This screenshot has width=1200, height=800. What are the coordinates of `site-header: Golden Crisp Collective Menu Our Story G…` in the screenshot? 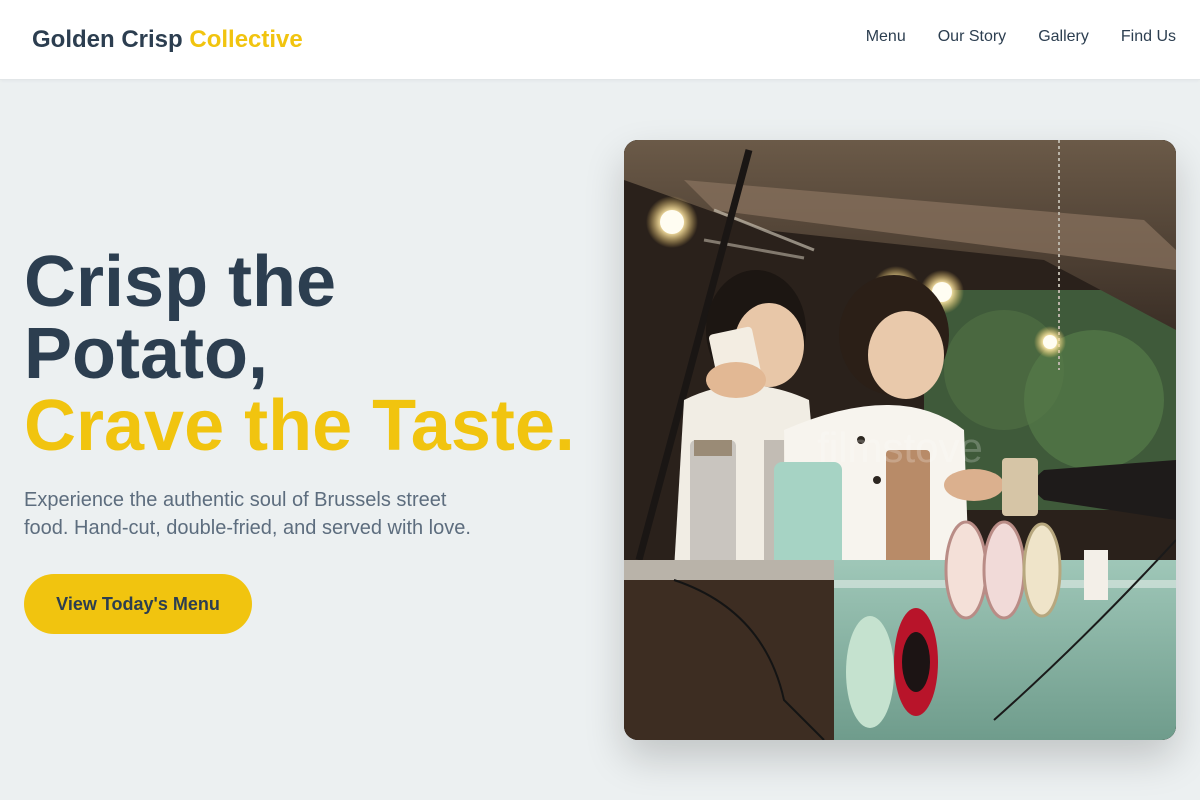 It's located at (600, 40).